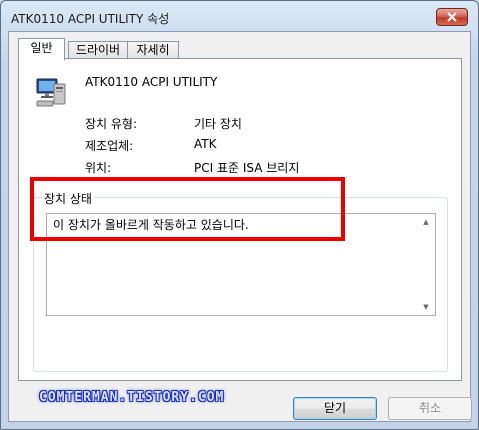 This screenshot has width=479, height=430. What do you see at coordinates (151, 82) in the screenshot?
I see `device-name: ATK0110 ACPI UTILITY` at bounding box center [151, 82].